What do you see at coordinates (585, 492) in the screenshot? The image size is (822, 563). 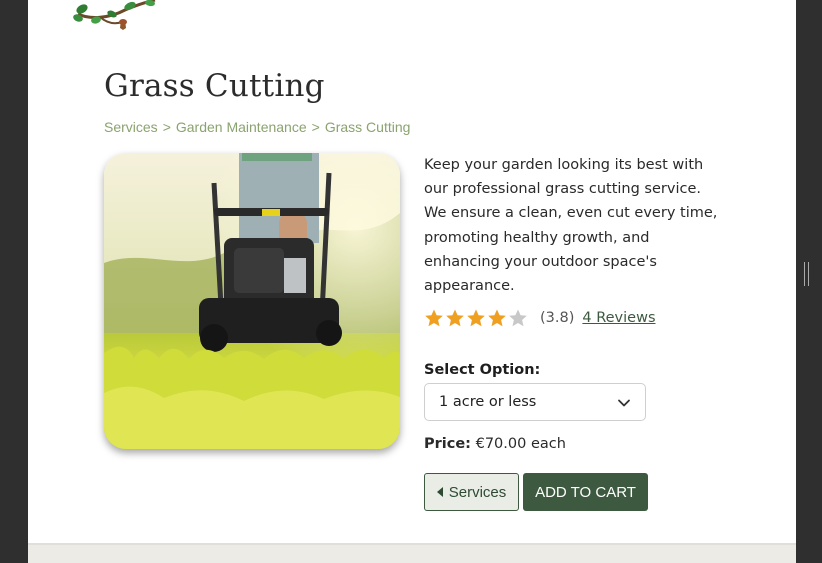 I see `add-to-cart-button: ADD TO CART` at bounding box center [585, 492].